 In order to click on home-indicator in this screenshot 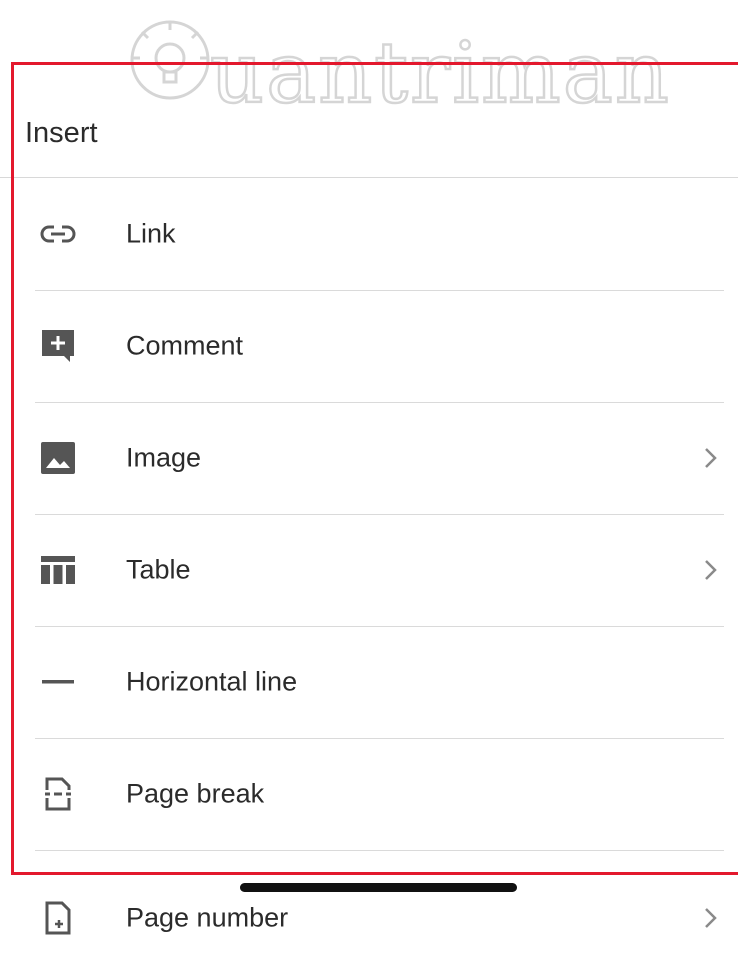, I will do `click(378, 887)`.